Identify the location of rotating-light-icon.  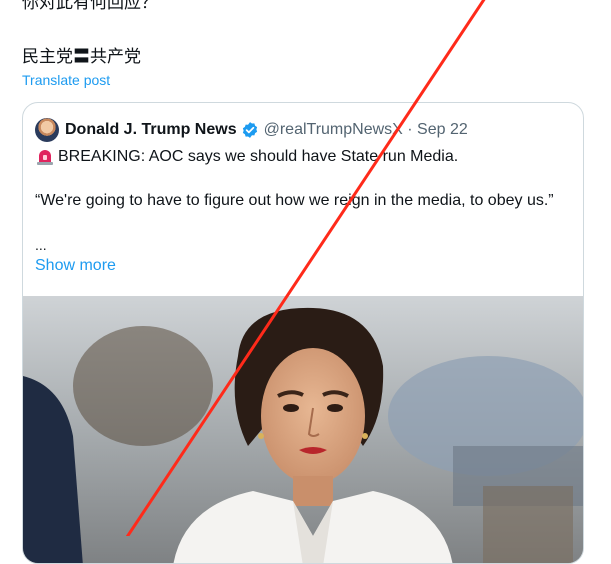
(45, 157).